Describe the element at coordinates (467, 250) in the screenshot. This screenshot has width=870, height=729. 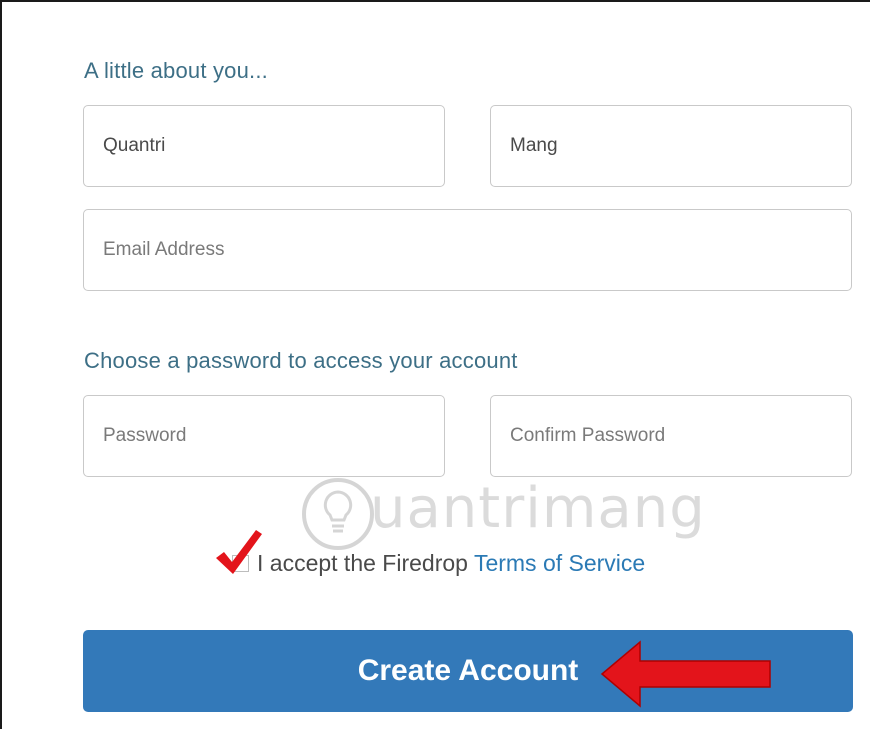
I see `email-field` at that location.